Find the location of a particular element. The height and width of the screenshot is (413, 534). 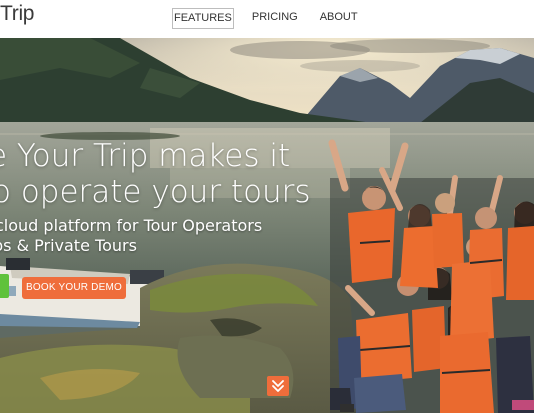

side-tab is located at coordinates (4, 286).